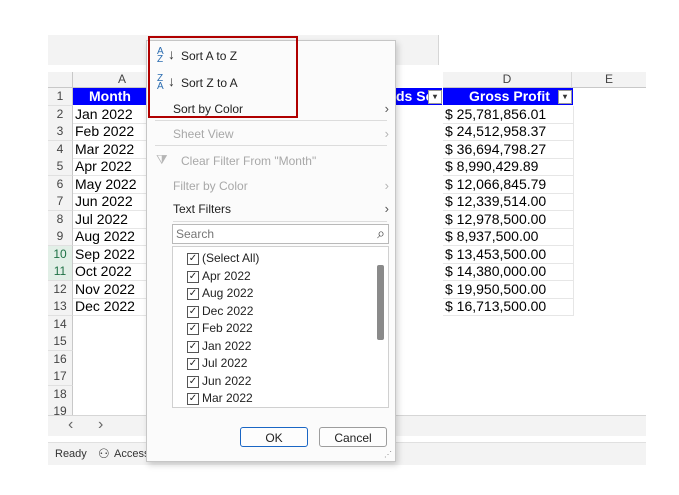 This screenshot has height=495, width=679. What do you see at coordinates (508, 132) in the screenshot?
I see `gross-profit-cell: $ 24,512,958.37` at bounding box center [508, 132].